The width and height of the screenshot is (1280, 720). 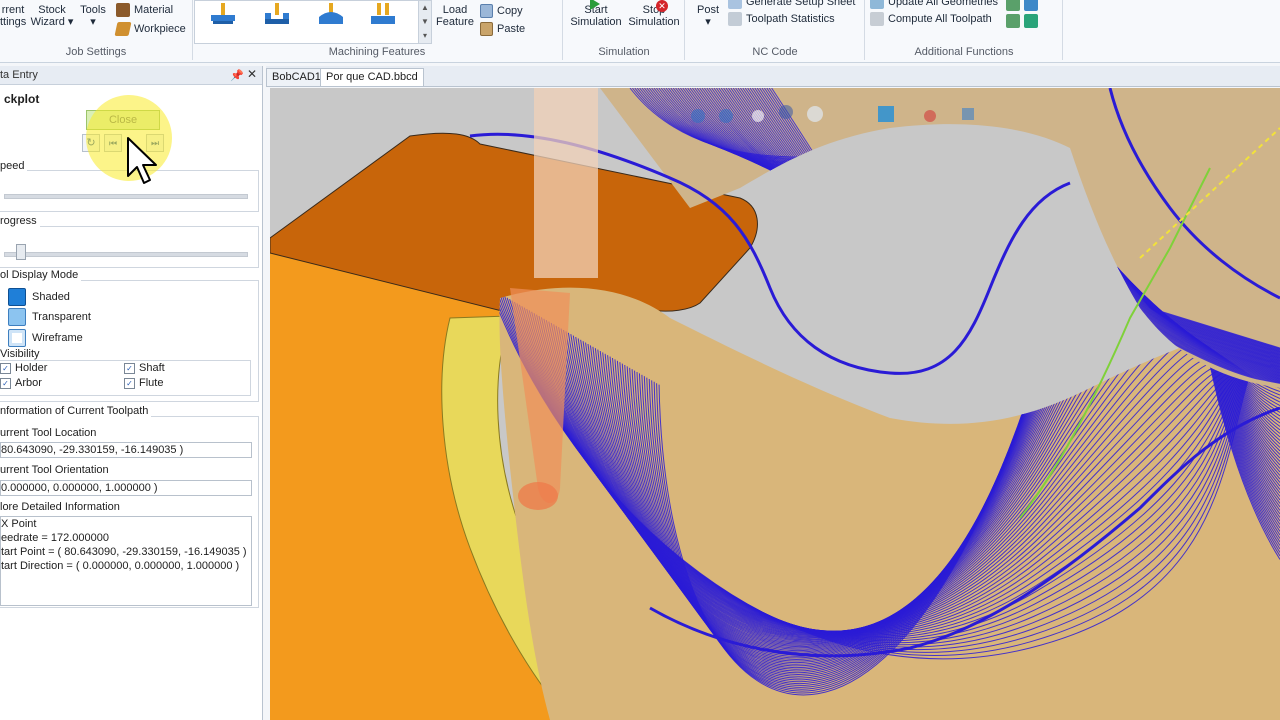 What do you see at coordinates (790, 19) in the screenshot?
I see `toolpath-statistics-label: Toolpath Statistics` at bounding box center [790, 19].